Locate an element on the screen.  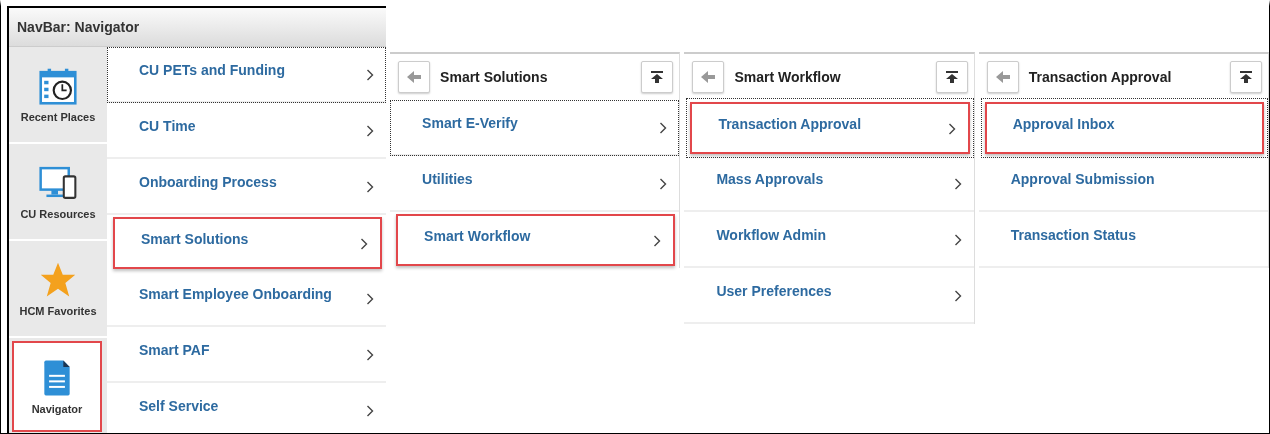
navbar-tile: HCM Favorites is located at coordinates (58, 289).